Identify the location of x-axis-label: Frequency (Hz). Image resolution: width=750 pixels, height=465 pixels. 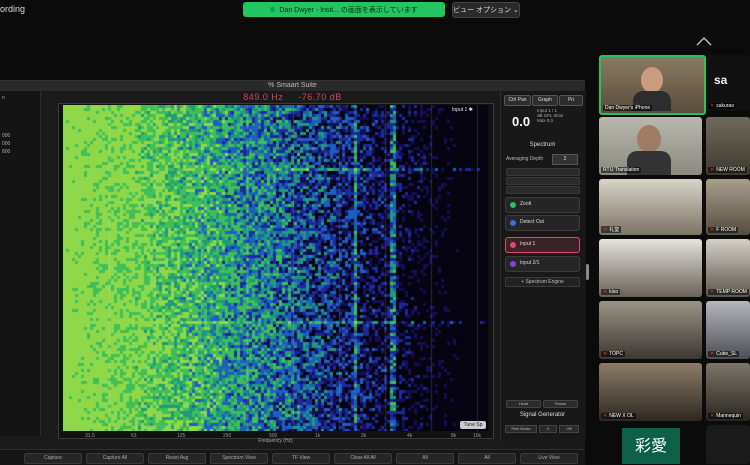
(275, 441).